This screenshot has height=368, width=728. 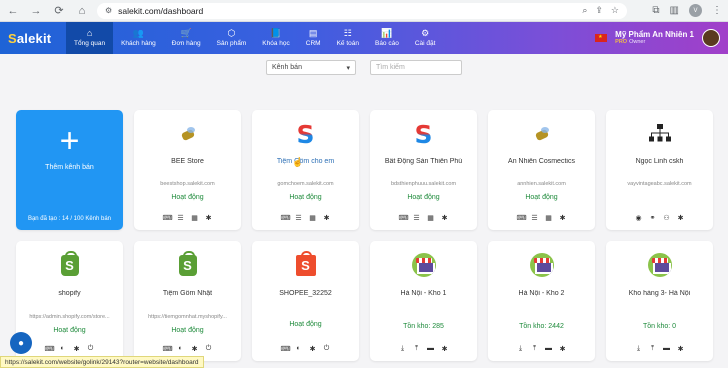 What do you see at coordinates (275, 38) in the screenshot?
I see `menu-khoa-hoc: 📘 Khóa học` at bounding box center [275, 38].